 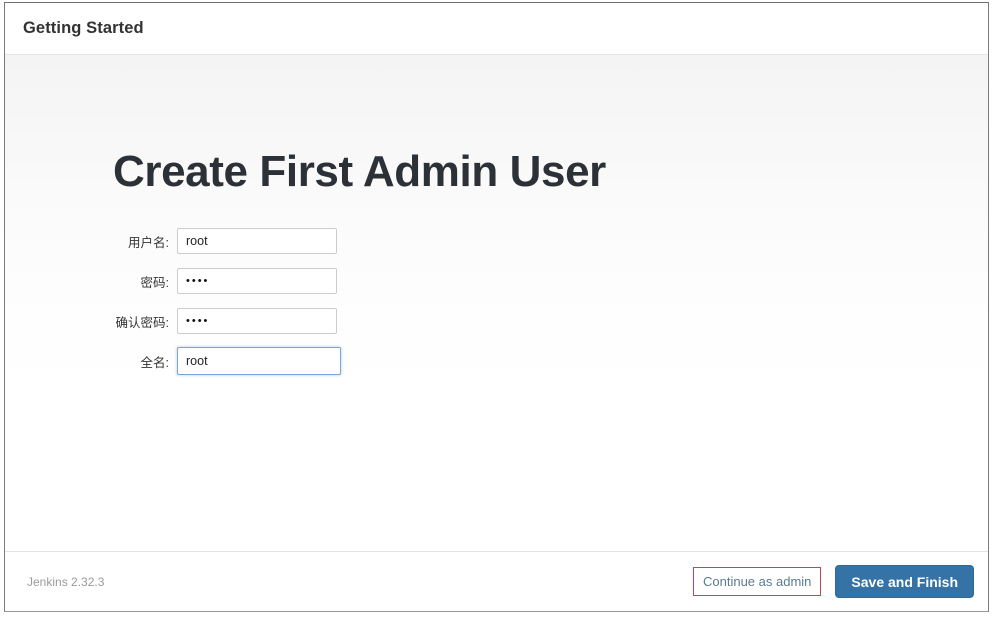 I want to click on page-title: Create First Admin User, so click(x=359, y=171).